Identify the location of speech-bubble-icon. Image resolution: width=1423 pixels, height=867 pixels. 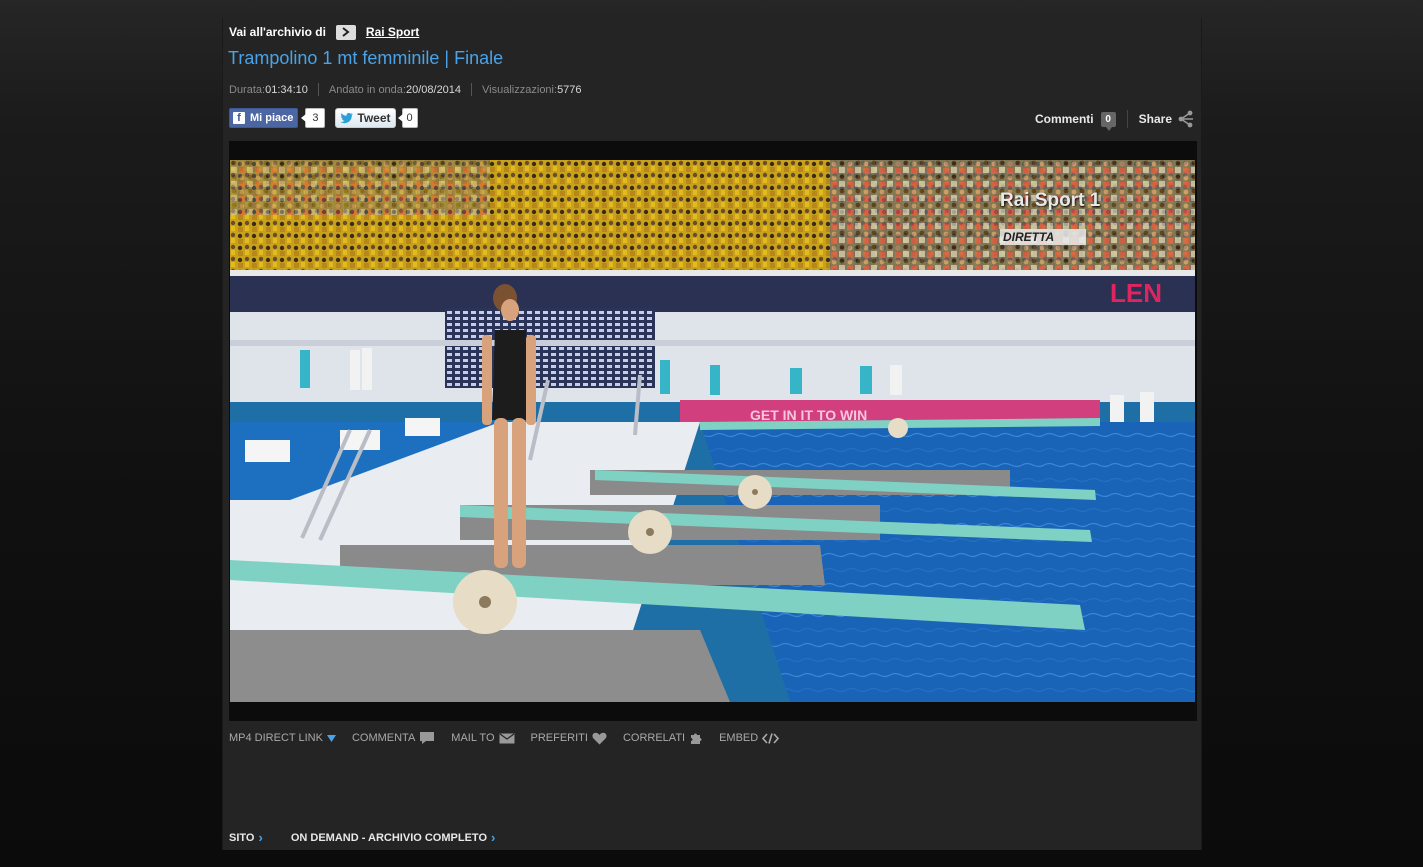
(427, 738).